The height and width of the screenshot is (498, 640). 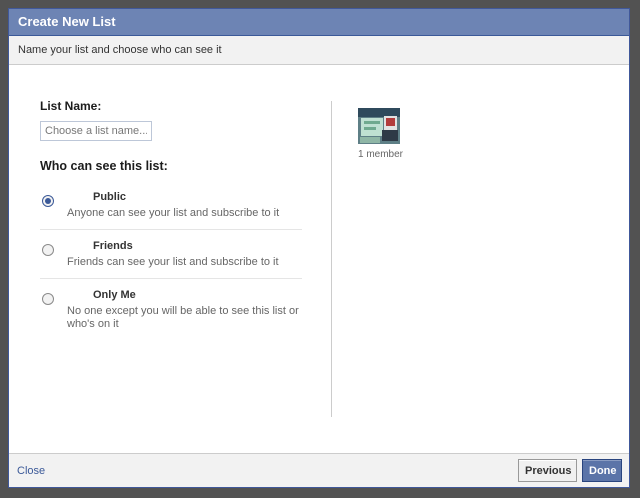 What do you see at coordinates (319, 22) in the screenshot?
I see `dialog-title: Create New List` at bounding box center [319, 22].